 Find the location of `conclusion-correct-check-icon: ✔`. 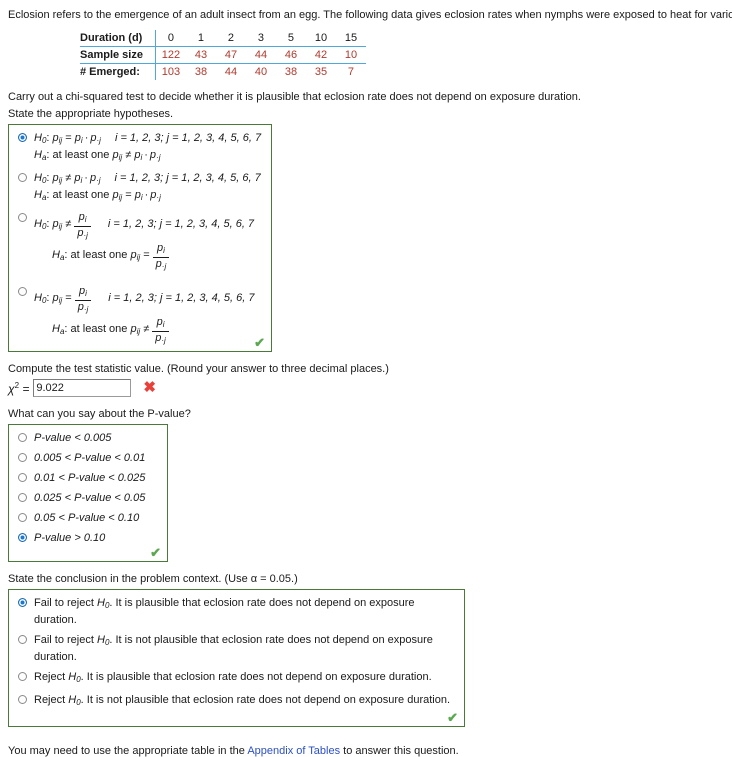

conclusion-correct-check-icon: ✔ is located at coordinates (452, 717).